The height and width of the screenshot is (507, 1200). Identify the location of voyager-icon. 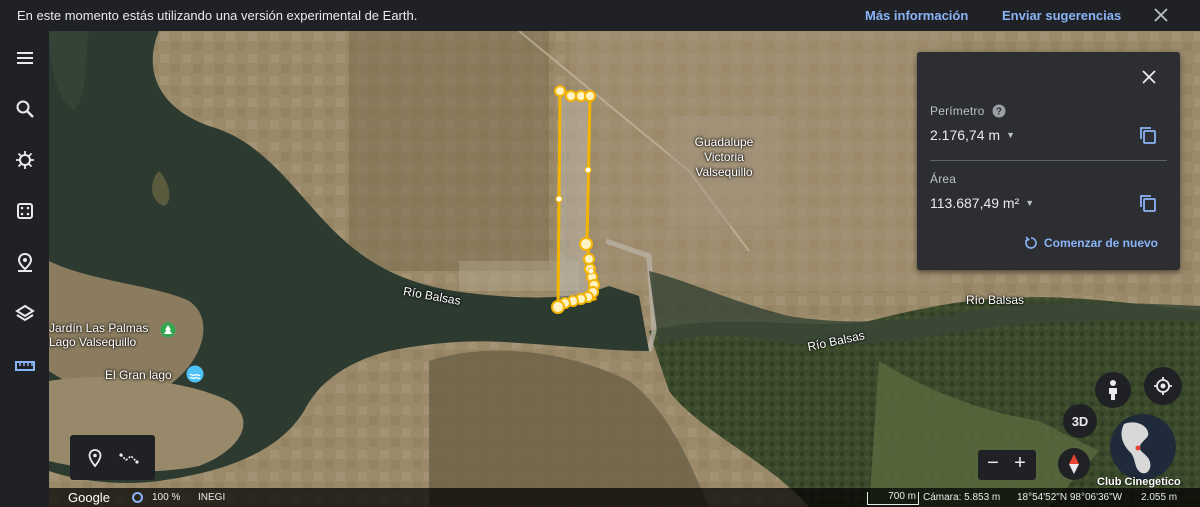
(25, 160).